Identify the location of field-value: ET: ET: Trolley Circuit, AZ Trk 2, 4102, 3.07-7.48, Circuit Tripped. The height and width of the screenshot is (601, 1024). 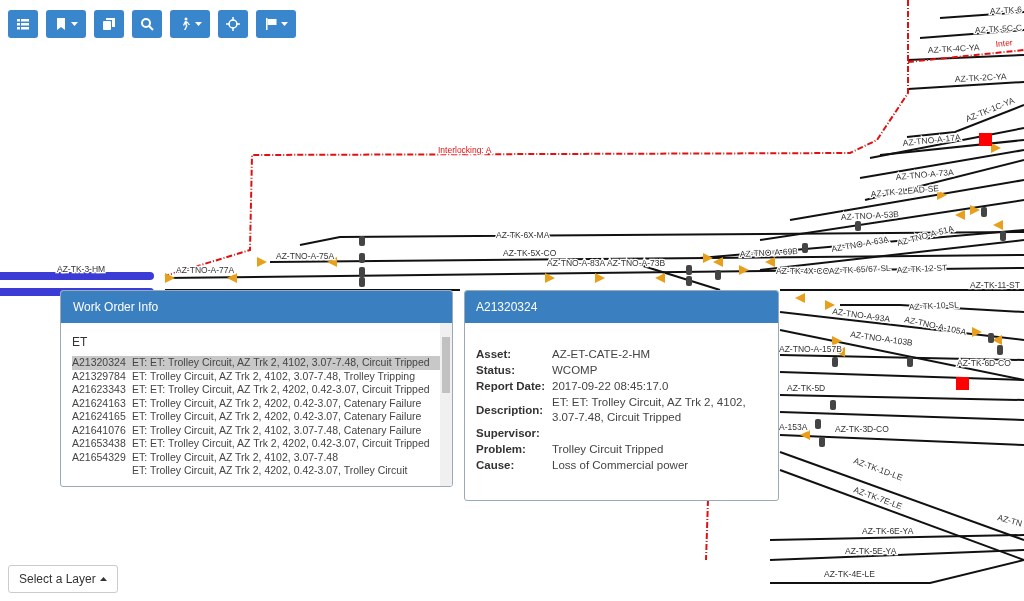
(649, 410).